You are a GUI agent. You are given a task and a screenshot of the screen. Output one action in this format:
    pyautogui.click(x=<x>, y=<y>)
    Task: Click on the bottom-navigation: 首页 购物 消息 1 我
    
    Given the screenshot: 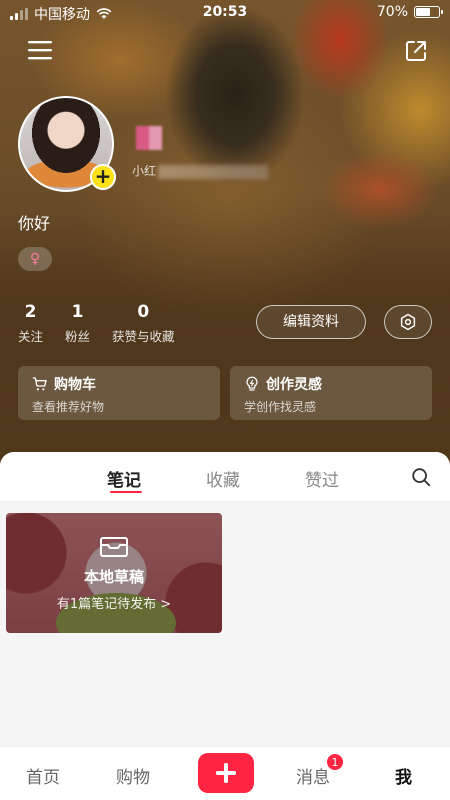 What is the action you would take?
    pyautogui.click(x=225, y=773)
    